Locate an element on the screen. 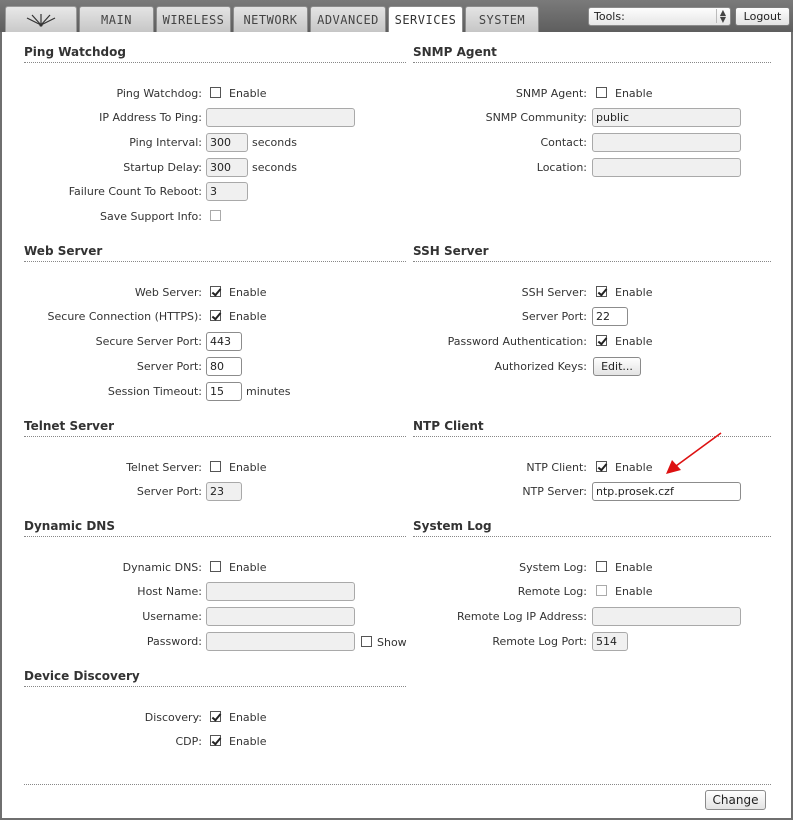 Image resolution: width=793 pixels, height=820 pixels. tab-advanced: ADVANCED is located at coordinates (348, 19).